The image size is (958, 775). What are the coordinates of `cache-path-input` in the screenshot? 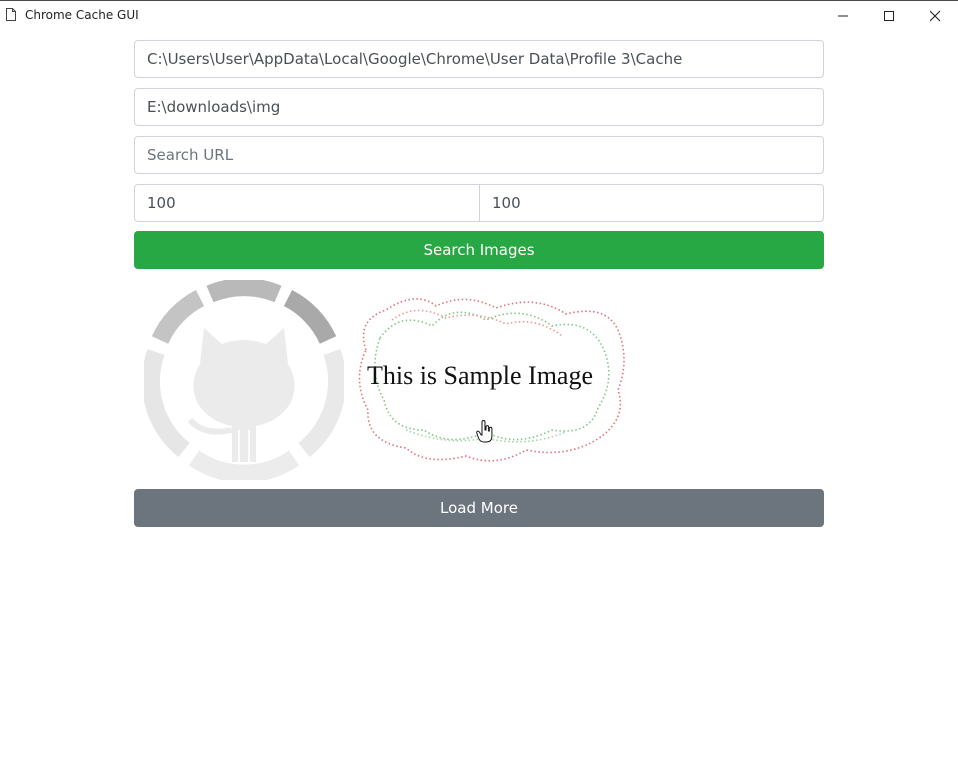 It's located at (479, 59).